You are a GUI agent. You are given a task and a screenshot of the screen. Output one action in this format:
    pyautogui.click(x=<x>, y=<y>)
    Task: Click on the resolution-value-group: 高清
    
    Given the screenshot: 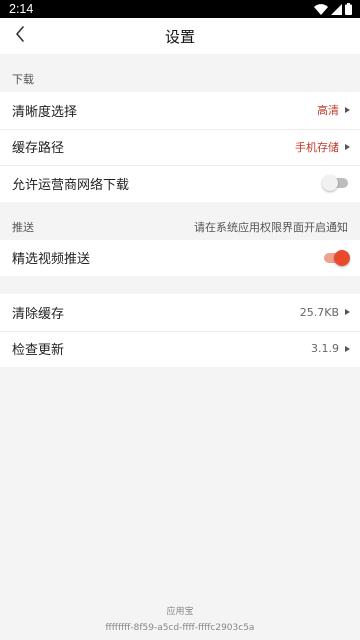 What is the action you would take?
    pyautogui.click(x=333, y=110)
    